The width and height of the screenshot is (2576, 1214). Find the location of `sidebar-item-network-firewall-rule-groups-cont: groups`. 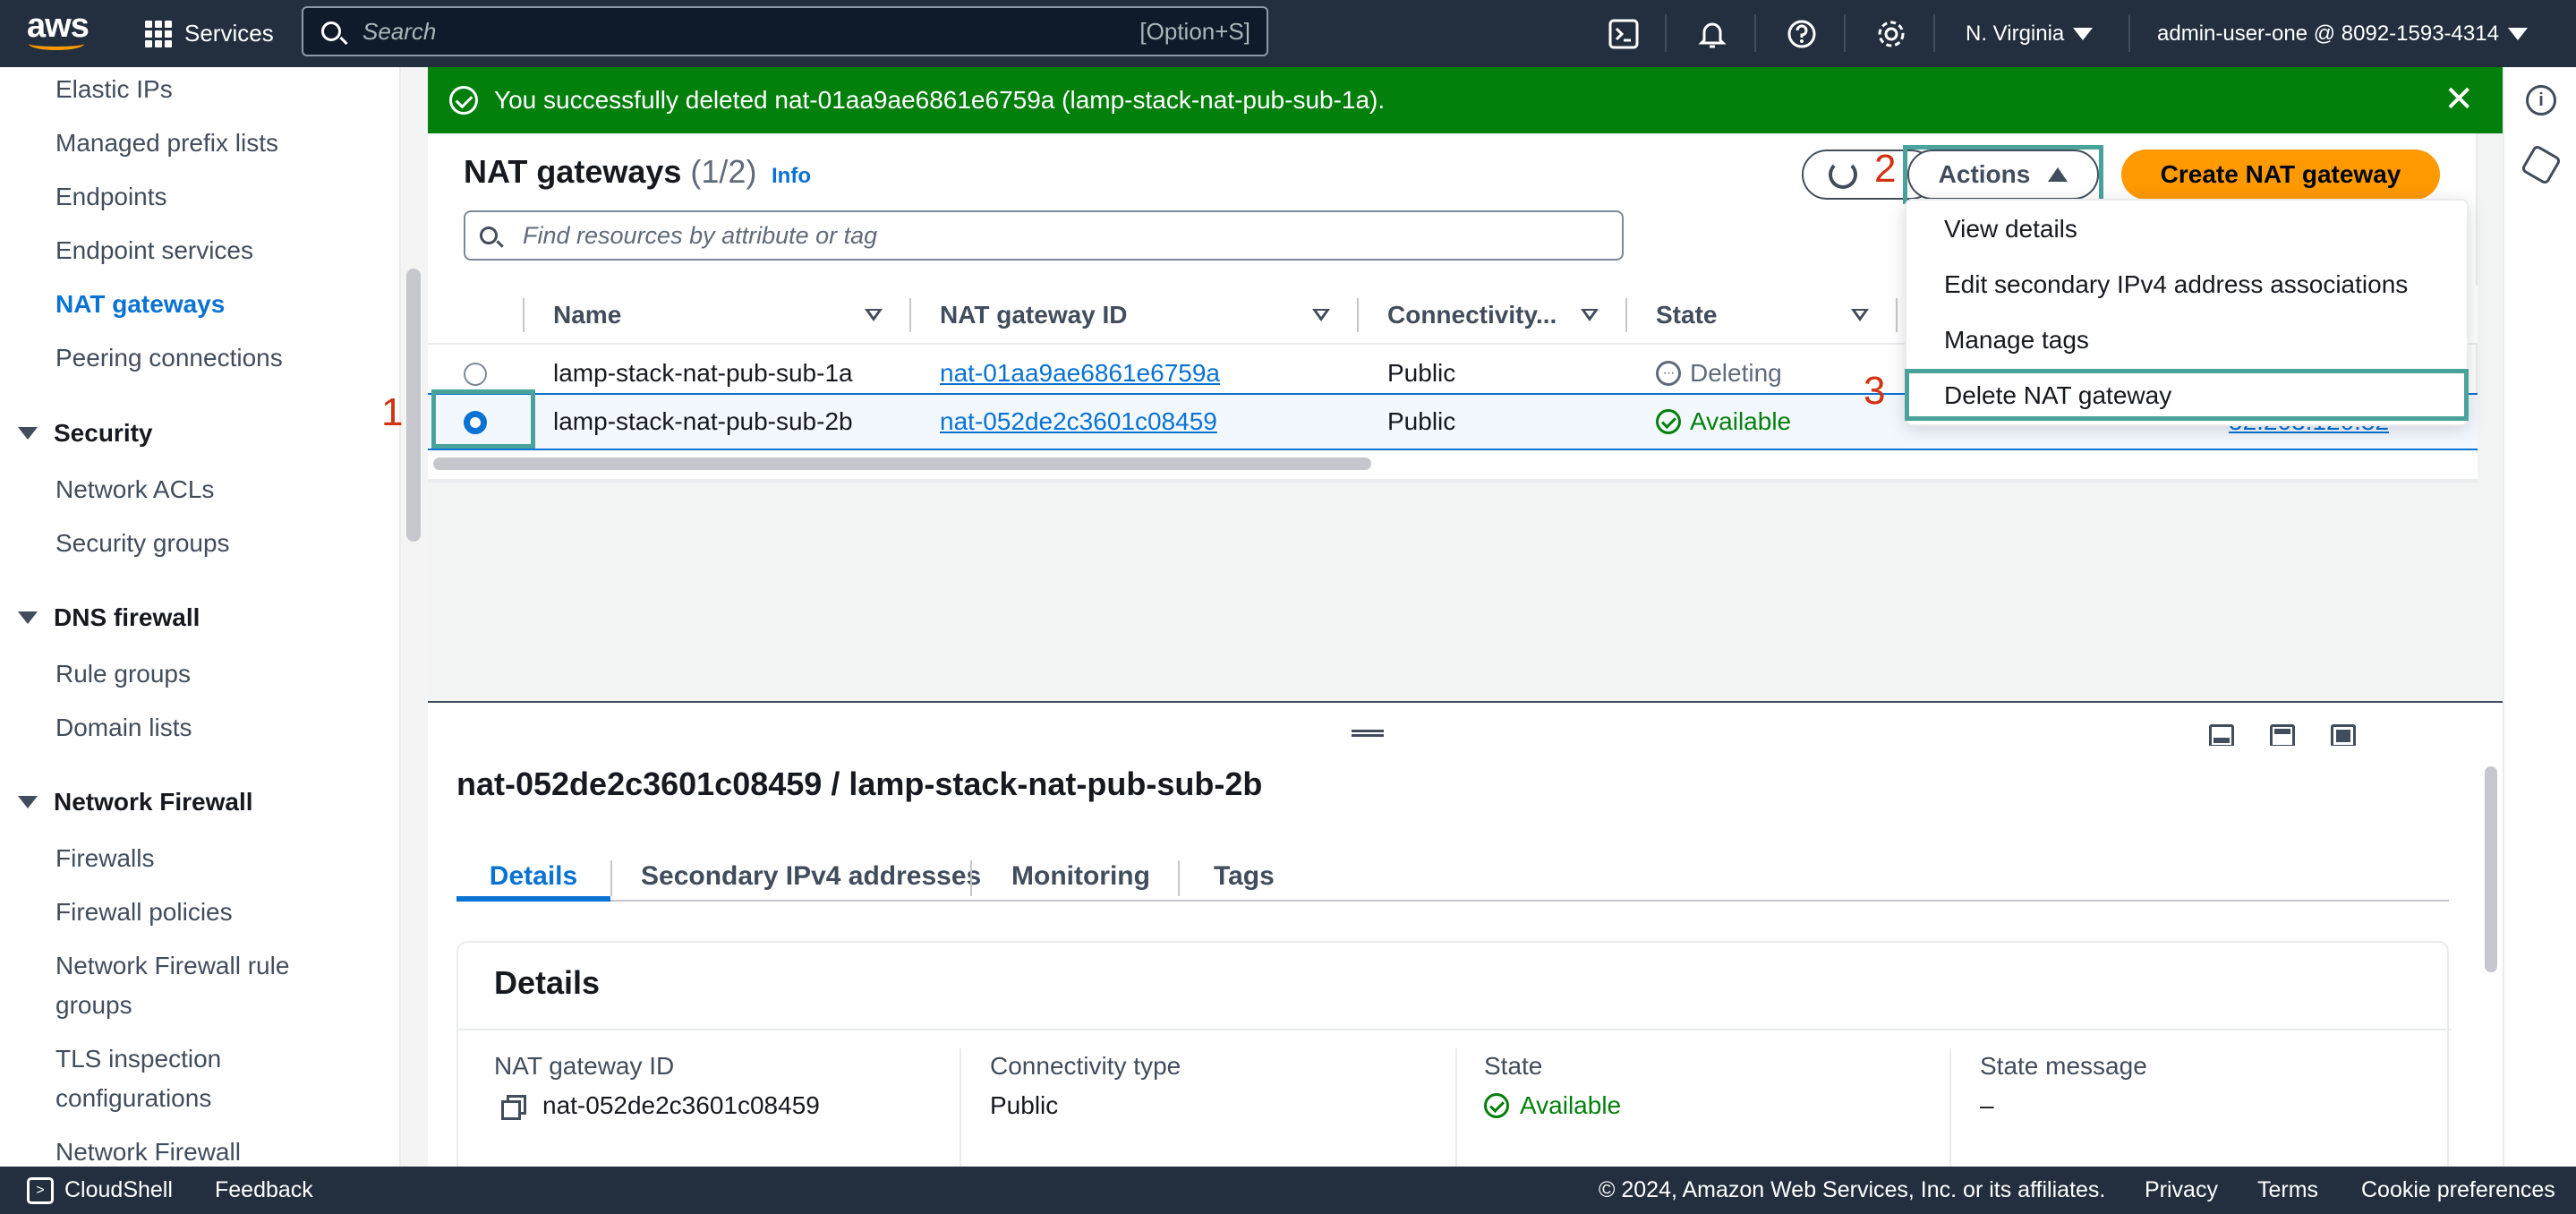

sidebar-item-network-firewall-rule-groups-cont: groups is located at coordinates (93, 1005).